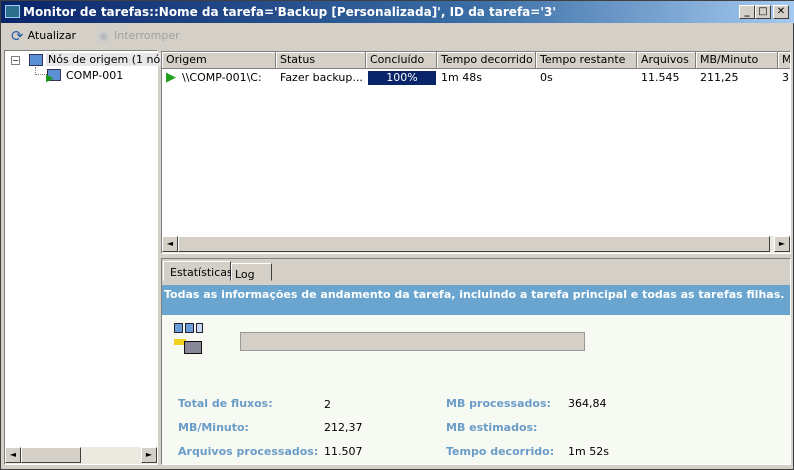 The height and width of the screenshot is (470, 794). What do you see at coordinates (747, 12) in the screenshot?
I see `minimize-button: _` at bounding box center [747, 12].